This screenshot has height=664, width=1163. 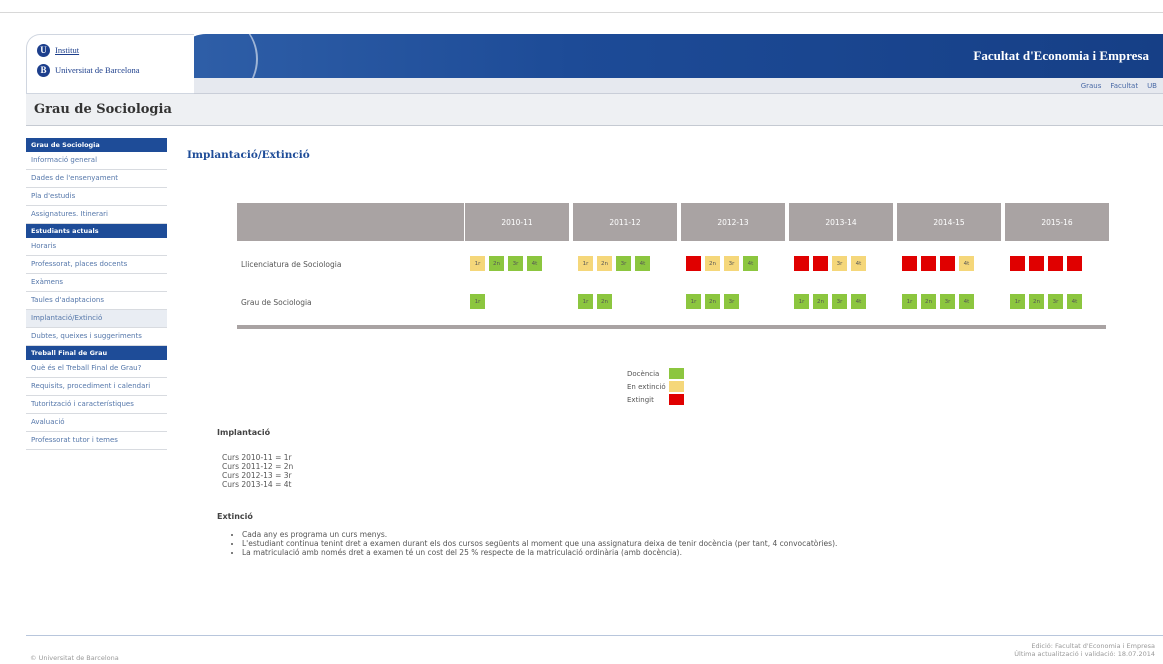 What do you see at coordinates (643, 373) in the screenshot?
I see `legend-label: Docència` at bounding box center [643, 373].